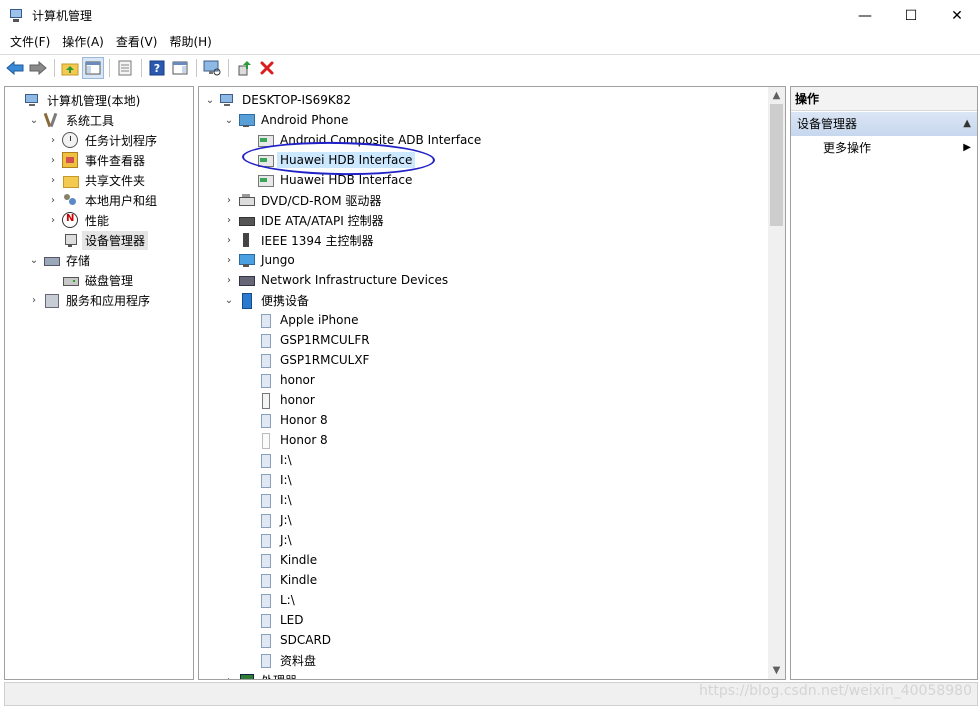  What do you see at coordinates (125, 68) in the screenshot?
I see `properties-button` at bounding box center [125, 68].